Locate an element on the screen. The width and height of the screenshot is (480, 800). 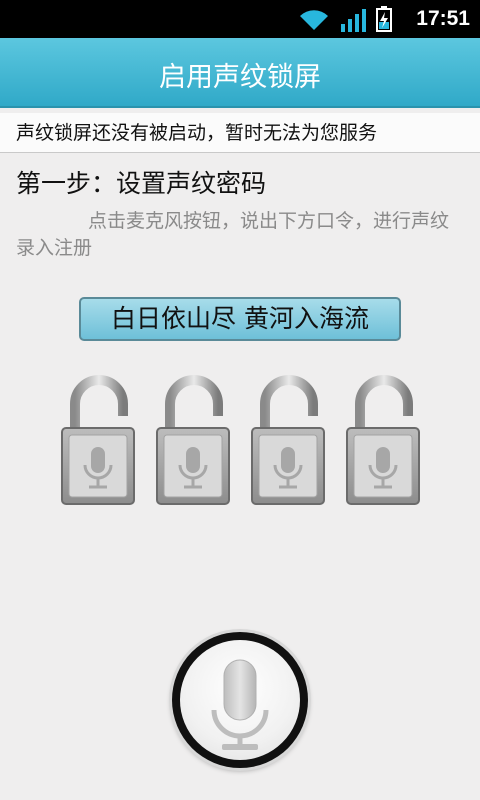
signal-icon is located at coordinates (353, 20).